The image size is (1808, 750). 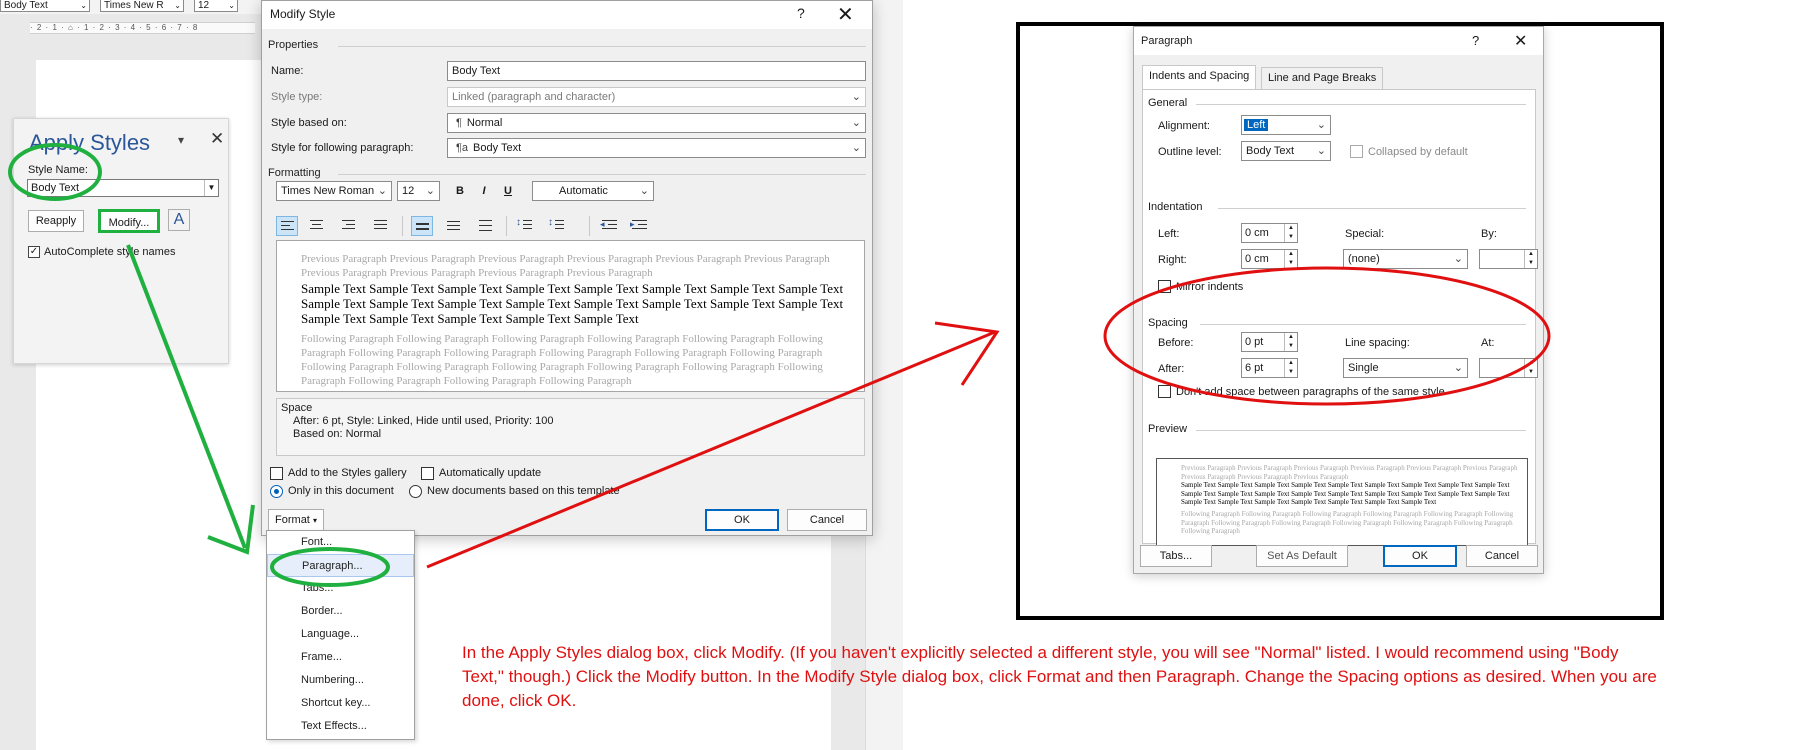 I want to click on name-input: Body Text, so click(x=656, y=71).